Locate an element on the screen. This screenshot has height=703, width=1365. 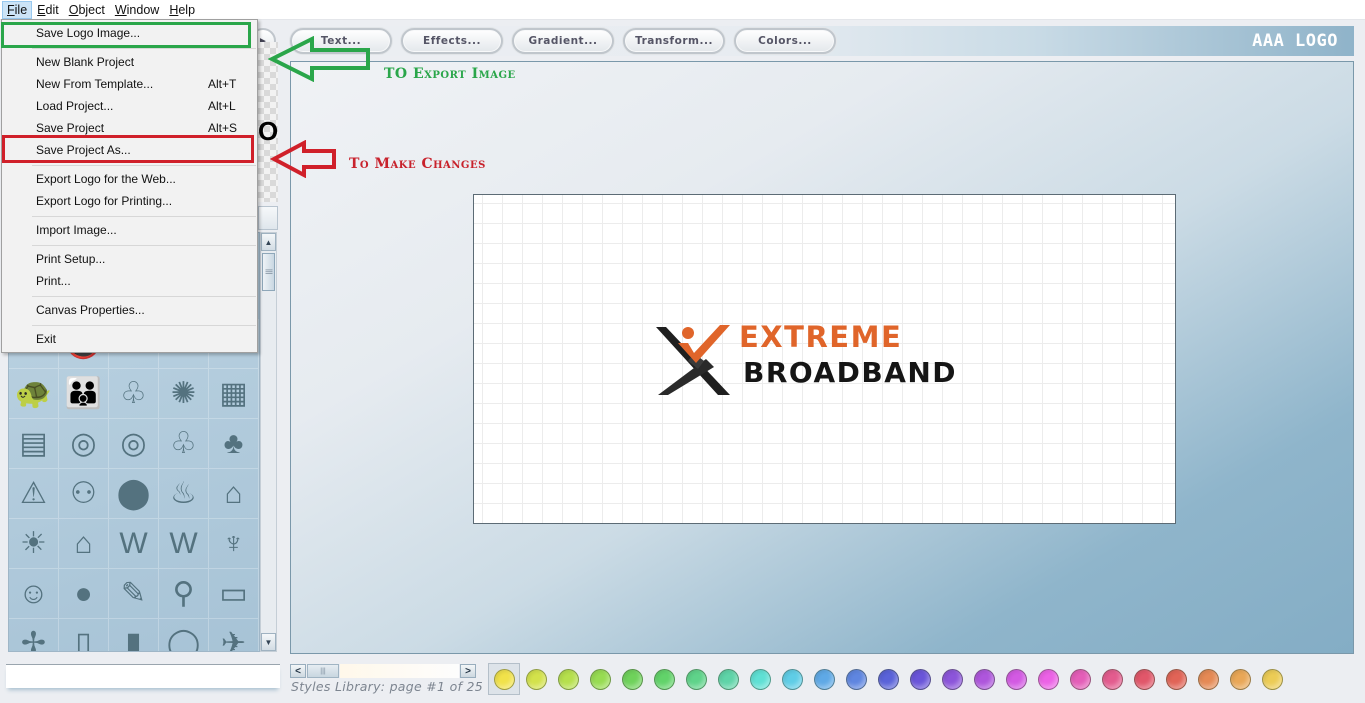
menu-help: Help is located at coordinates (182, 10).